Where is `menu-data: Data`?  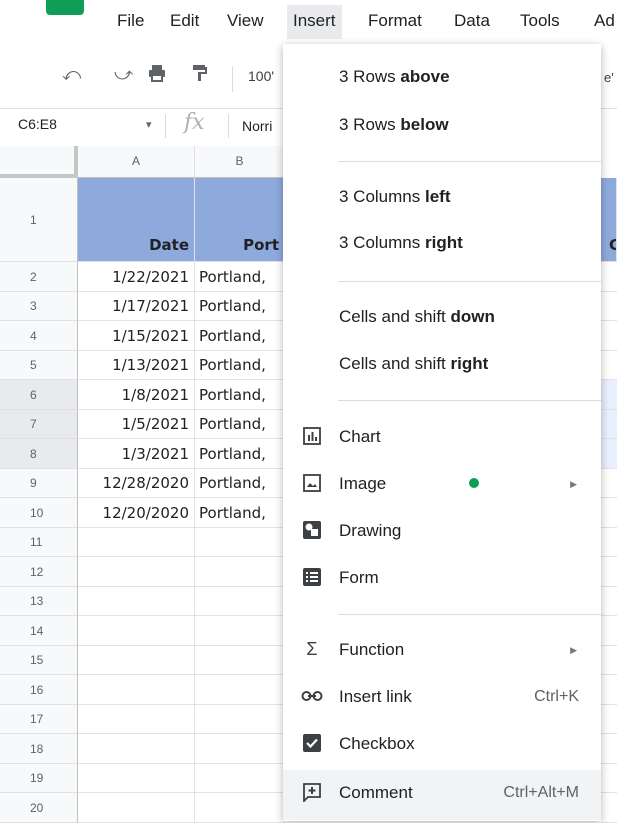 menu-data: Data is located at coordinates (472, 21).